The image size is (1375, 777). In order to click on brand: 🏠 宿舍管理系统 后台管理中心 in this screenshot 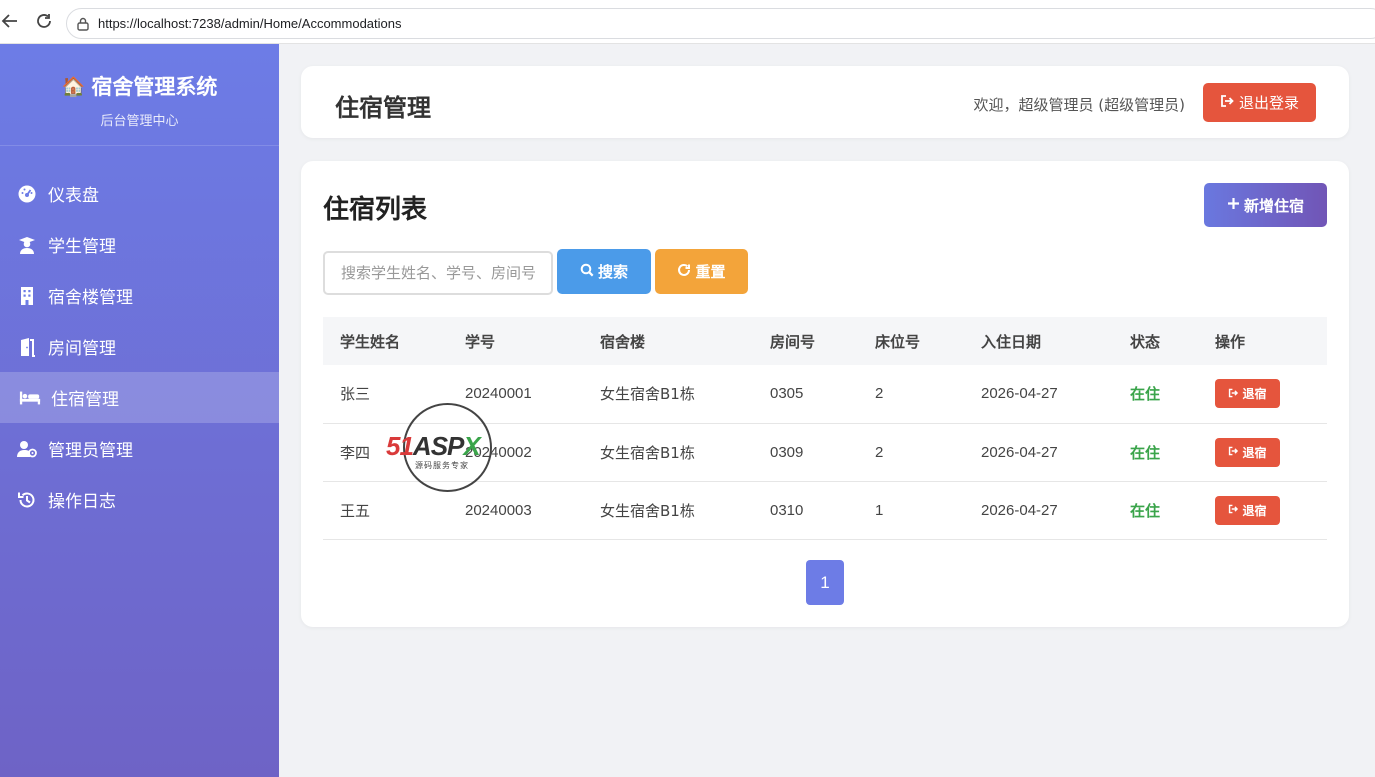, I will do `click(139, 95)`.